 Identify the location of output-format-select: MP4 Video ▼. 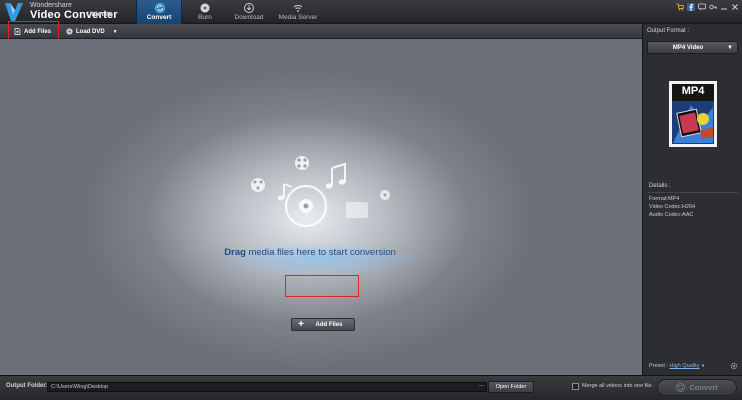
(692, 47).